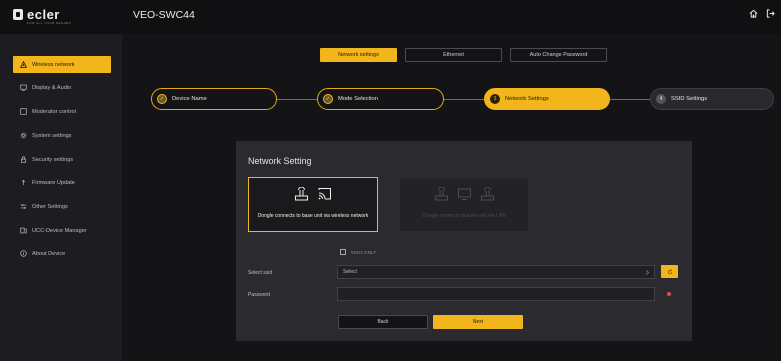  I want to click on info-icon, so click(23, 253).